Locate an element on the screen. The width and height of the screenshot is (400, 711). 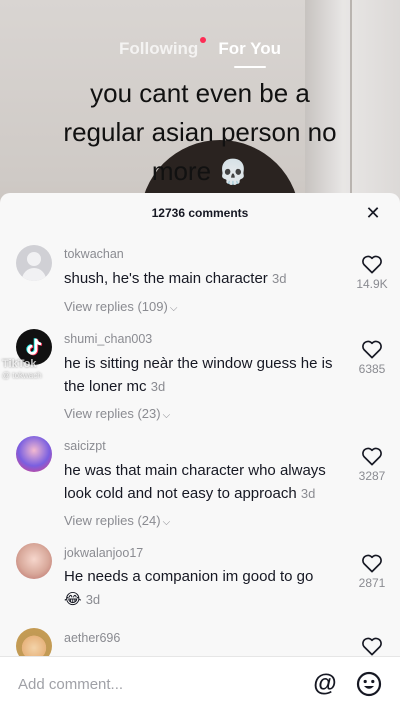
watermark-handle: @ tokwach is located at coordinates (22, 375).